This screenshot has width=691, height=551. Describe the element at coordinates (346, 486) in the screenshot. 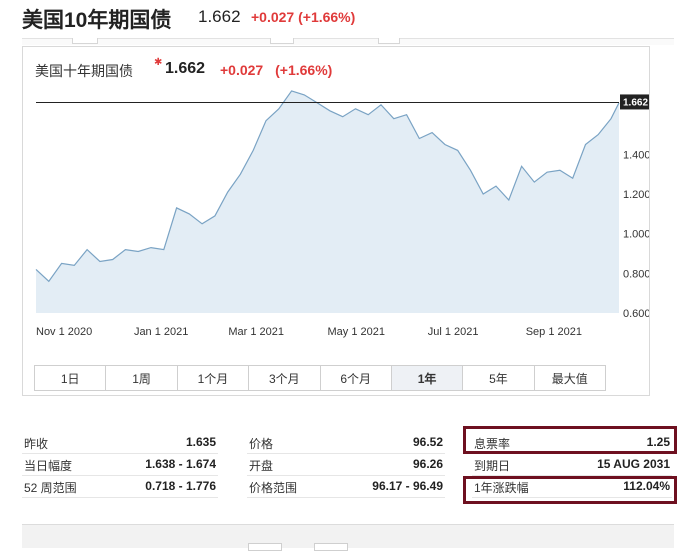

I see `stat-row-price-range: 价格范围 96.17 - 96.49` at that location.